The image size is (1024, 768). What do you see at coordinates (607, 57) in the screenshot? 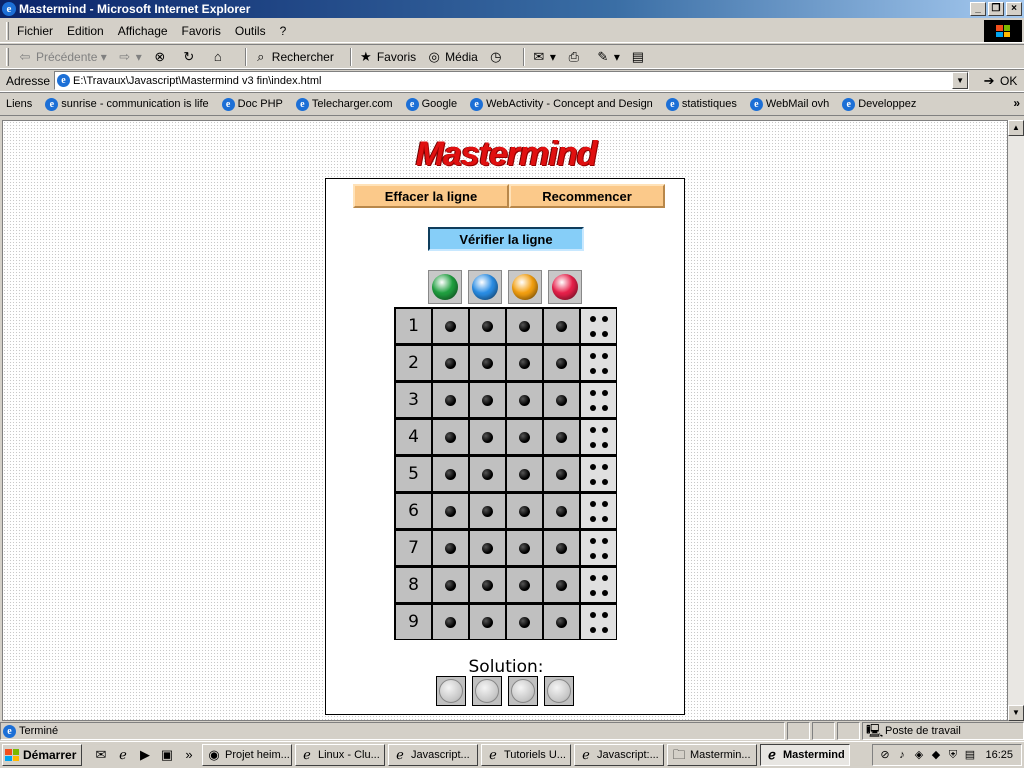
I see `edit-button: ✎ ▾` at bounding box center [607, 57].